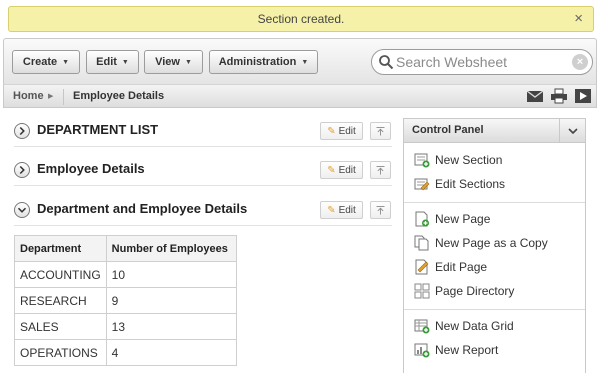 This screenshot has height=373, width=600. I want to click on new-data-grid-link: New Data Grid, so click(464, 326).